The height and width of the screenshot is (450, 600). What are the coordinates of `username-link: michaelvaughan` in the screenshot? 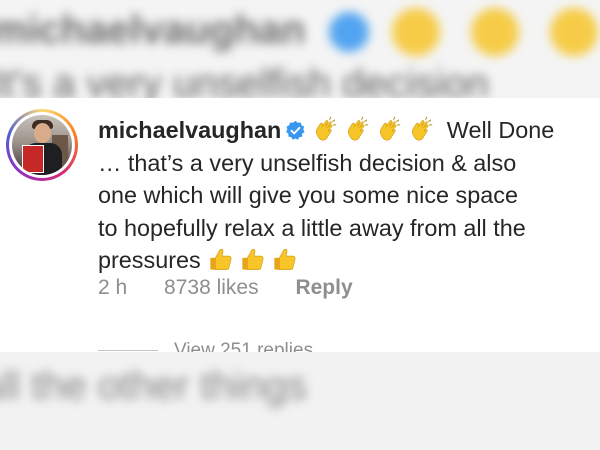 It's located at (189, 130).